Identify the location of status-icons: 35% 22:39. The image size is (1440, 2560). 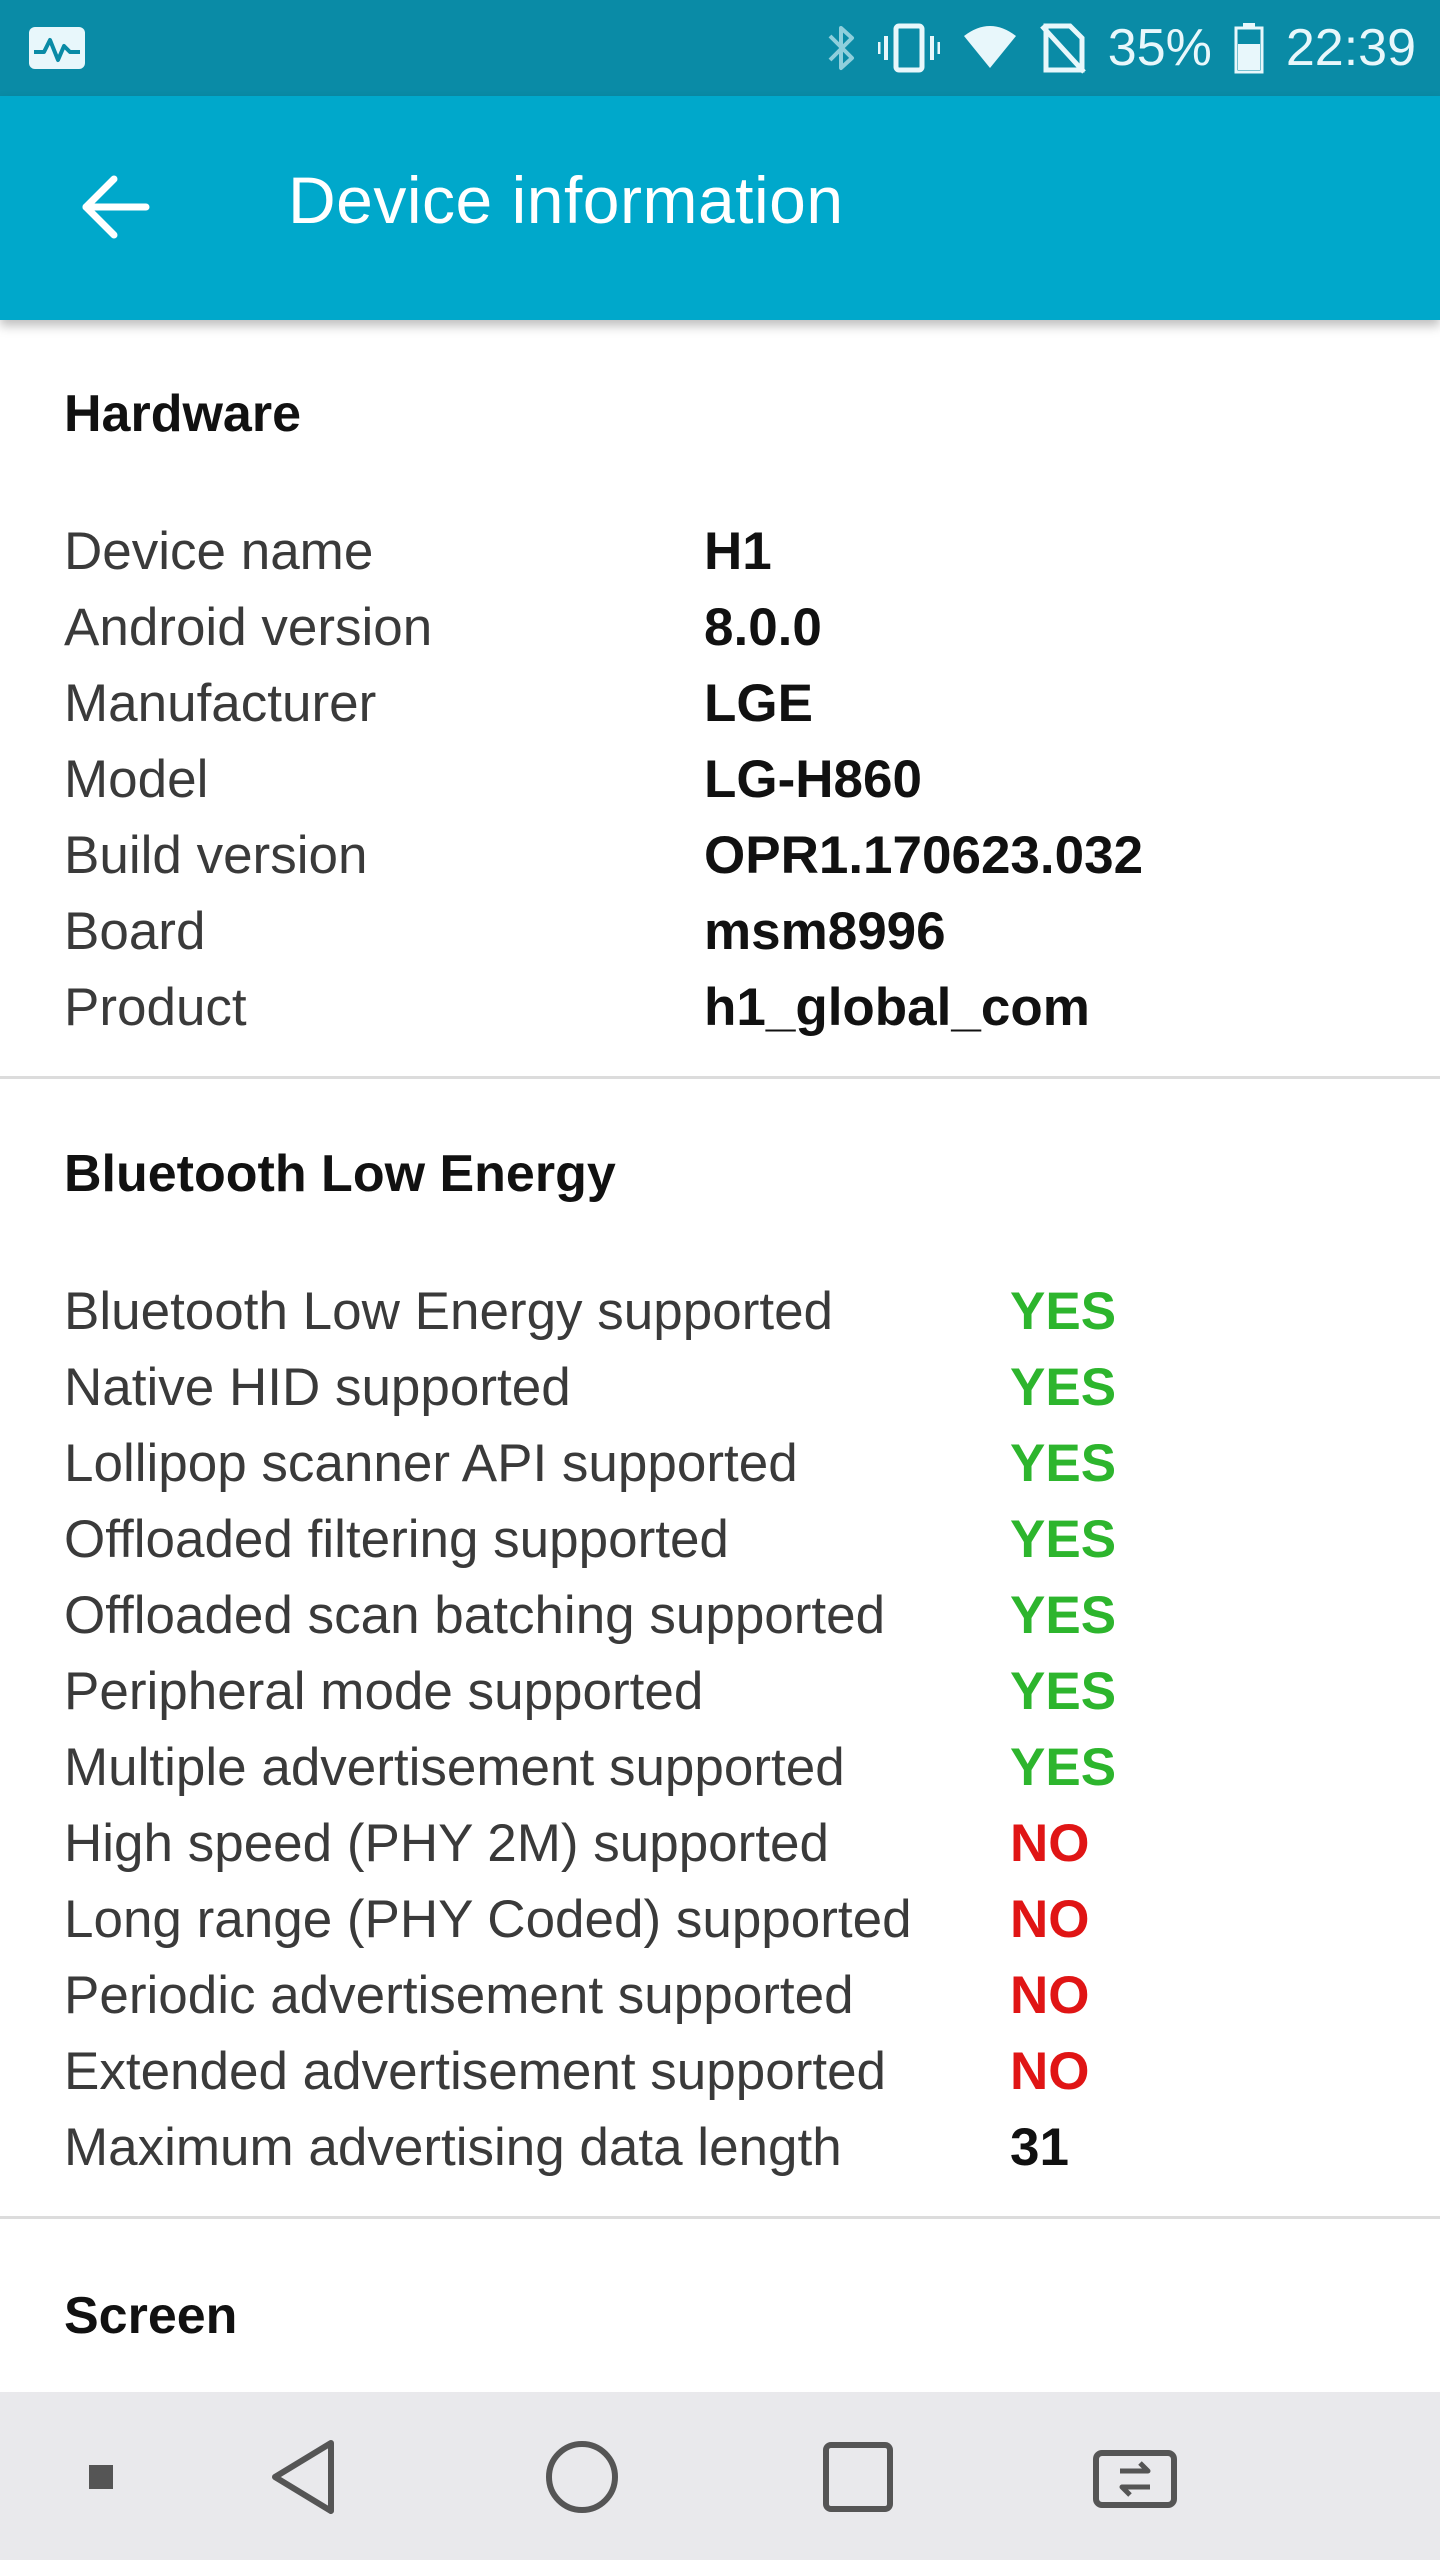
(1121, 48).